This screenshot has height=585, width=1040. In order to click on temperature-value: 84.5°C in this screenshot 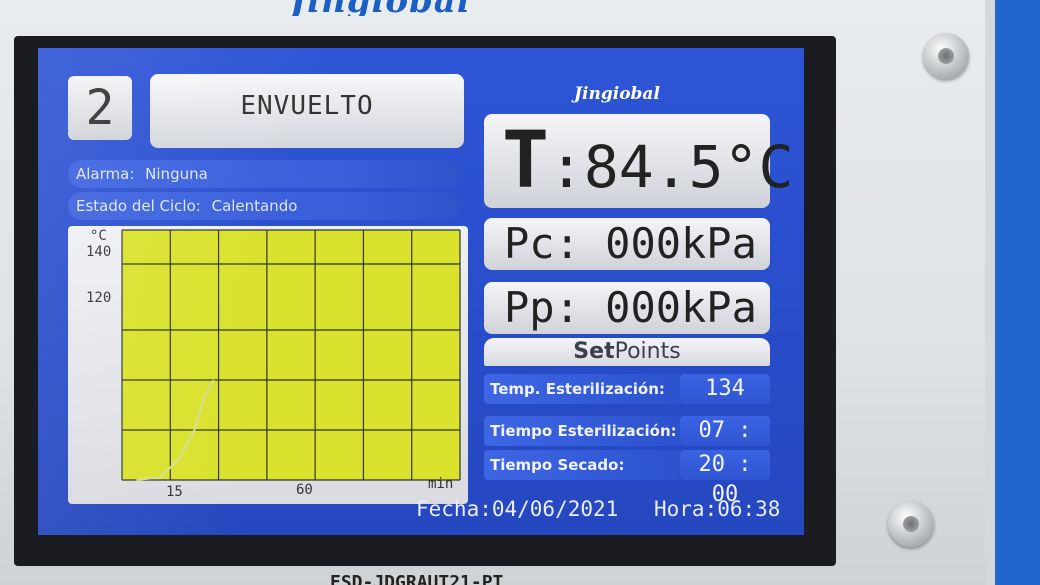, I will do `click(688, 167)`.